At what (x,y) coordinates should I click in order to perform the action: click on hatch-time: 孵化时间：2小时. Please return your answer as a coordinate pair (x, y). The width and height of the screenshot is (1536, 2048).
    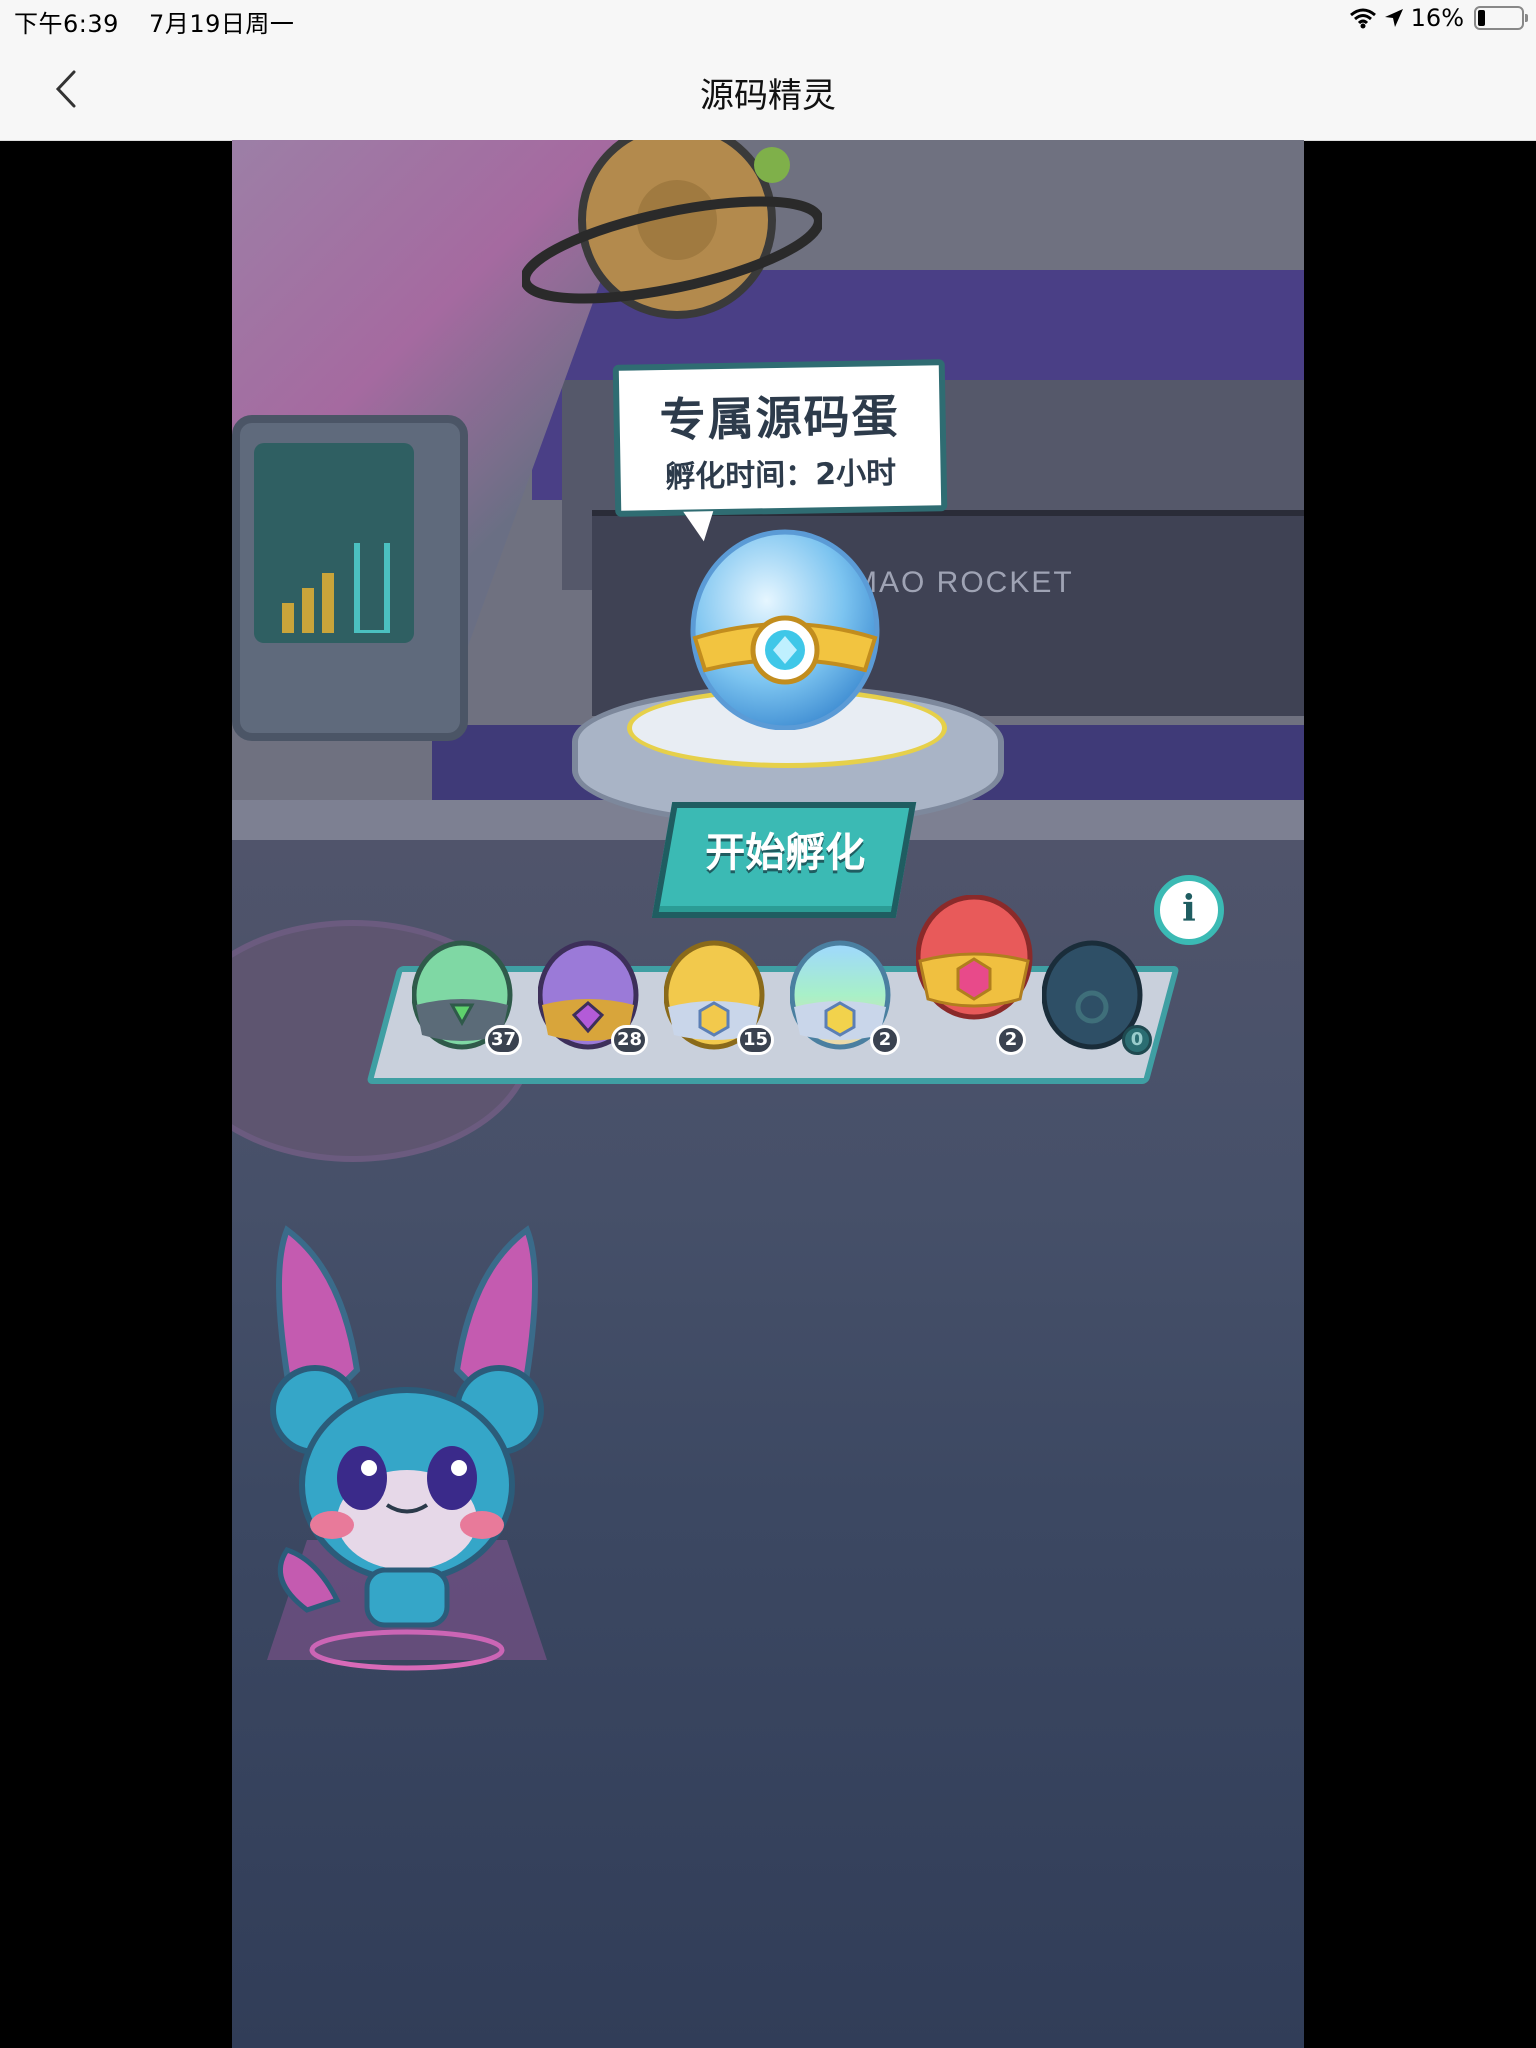
    Looking at the image, I should click on (780, 475).